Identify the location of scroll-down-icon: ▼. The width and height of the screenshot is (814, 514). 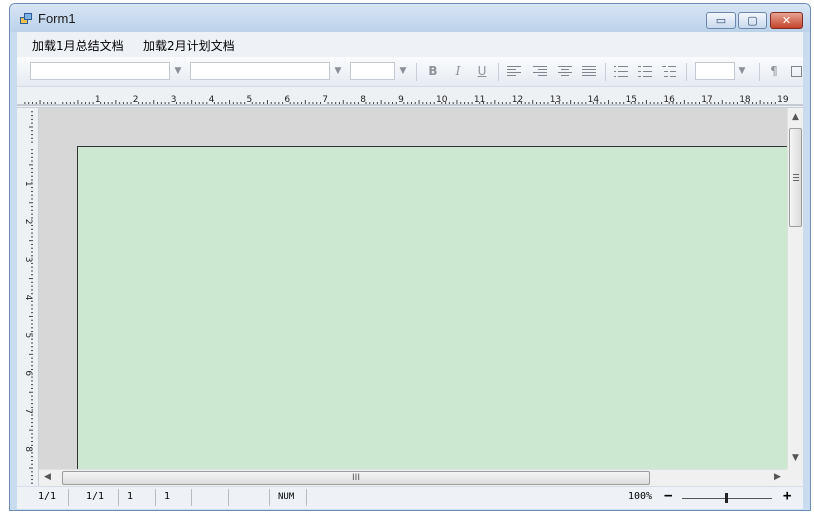
(795, 458).